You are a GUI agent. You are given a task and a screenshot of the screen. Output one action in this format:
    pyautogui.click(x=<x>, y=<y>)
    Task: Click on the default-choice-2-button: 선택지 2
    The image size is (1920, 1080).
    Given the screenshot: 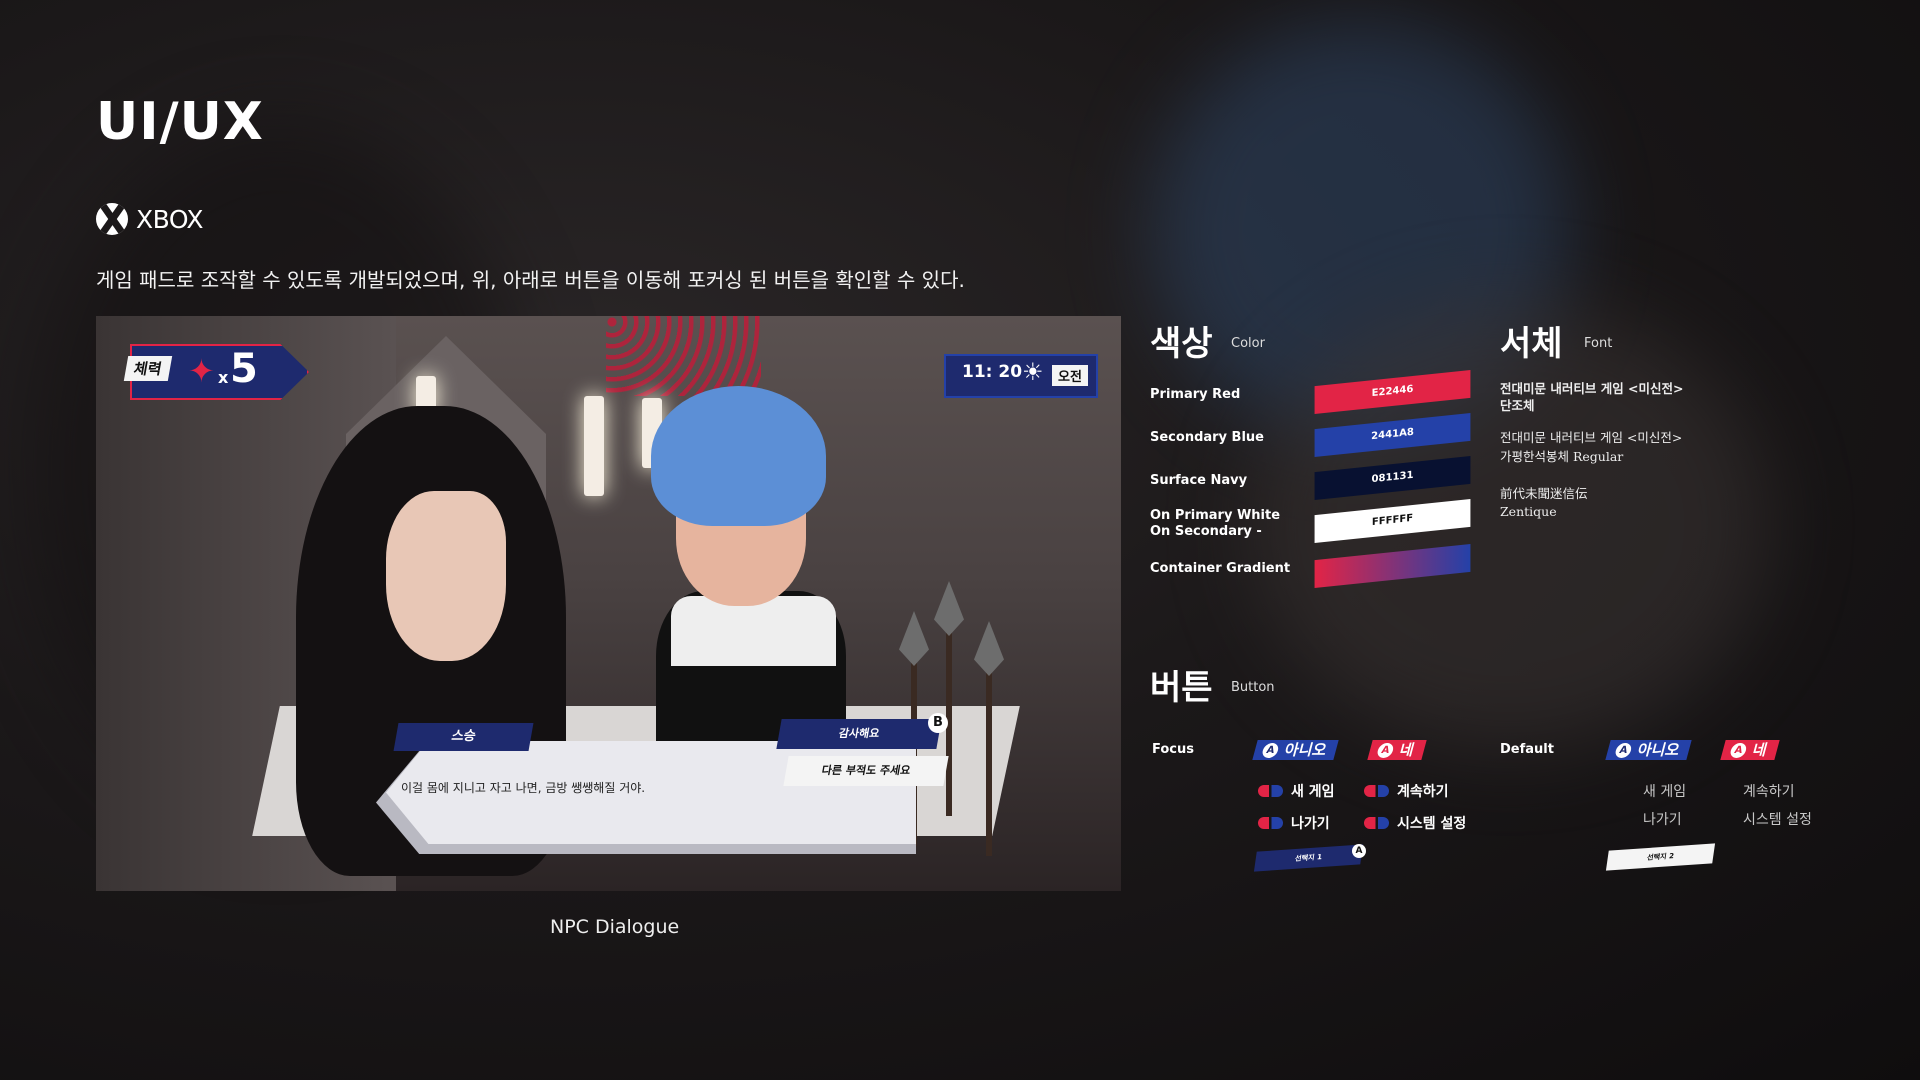 What is the action you would take?
    pyautogui.click(x=1660, y=857)
    